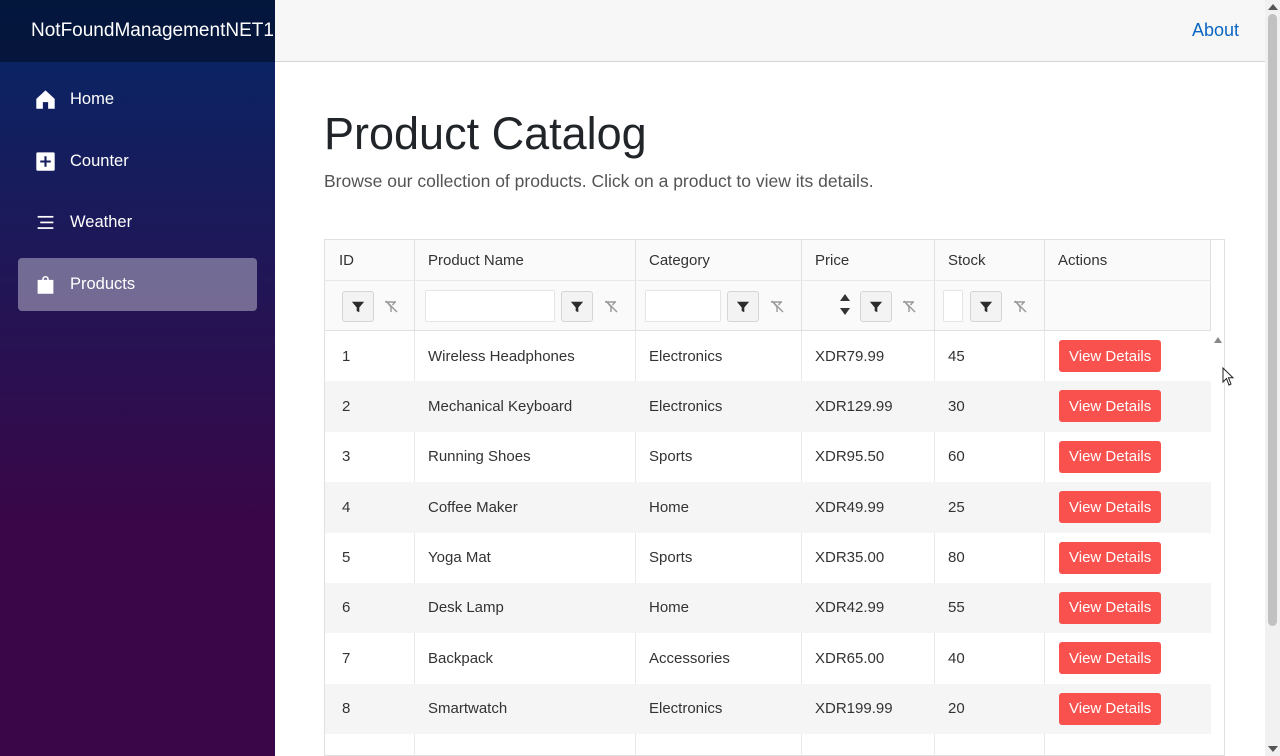 The width and height of the screenshot is (1280, 756). I want to click on home-icon, so click(45, 100).